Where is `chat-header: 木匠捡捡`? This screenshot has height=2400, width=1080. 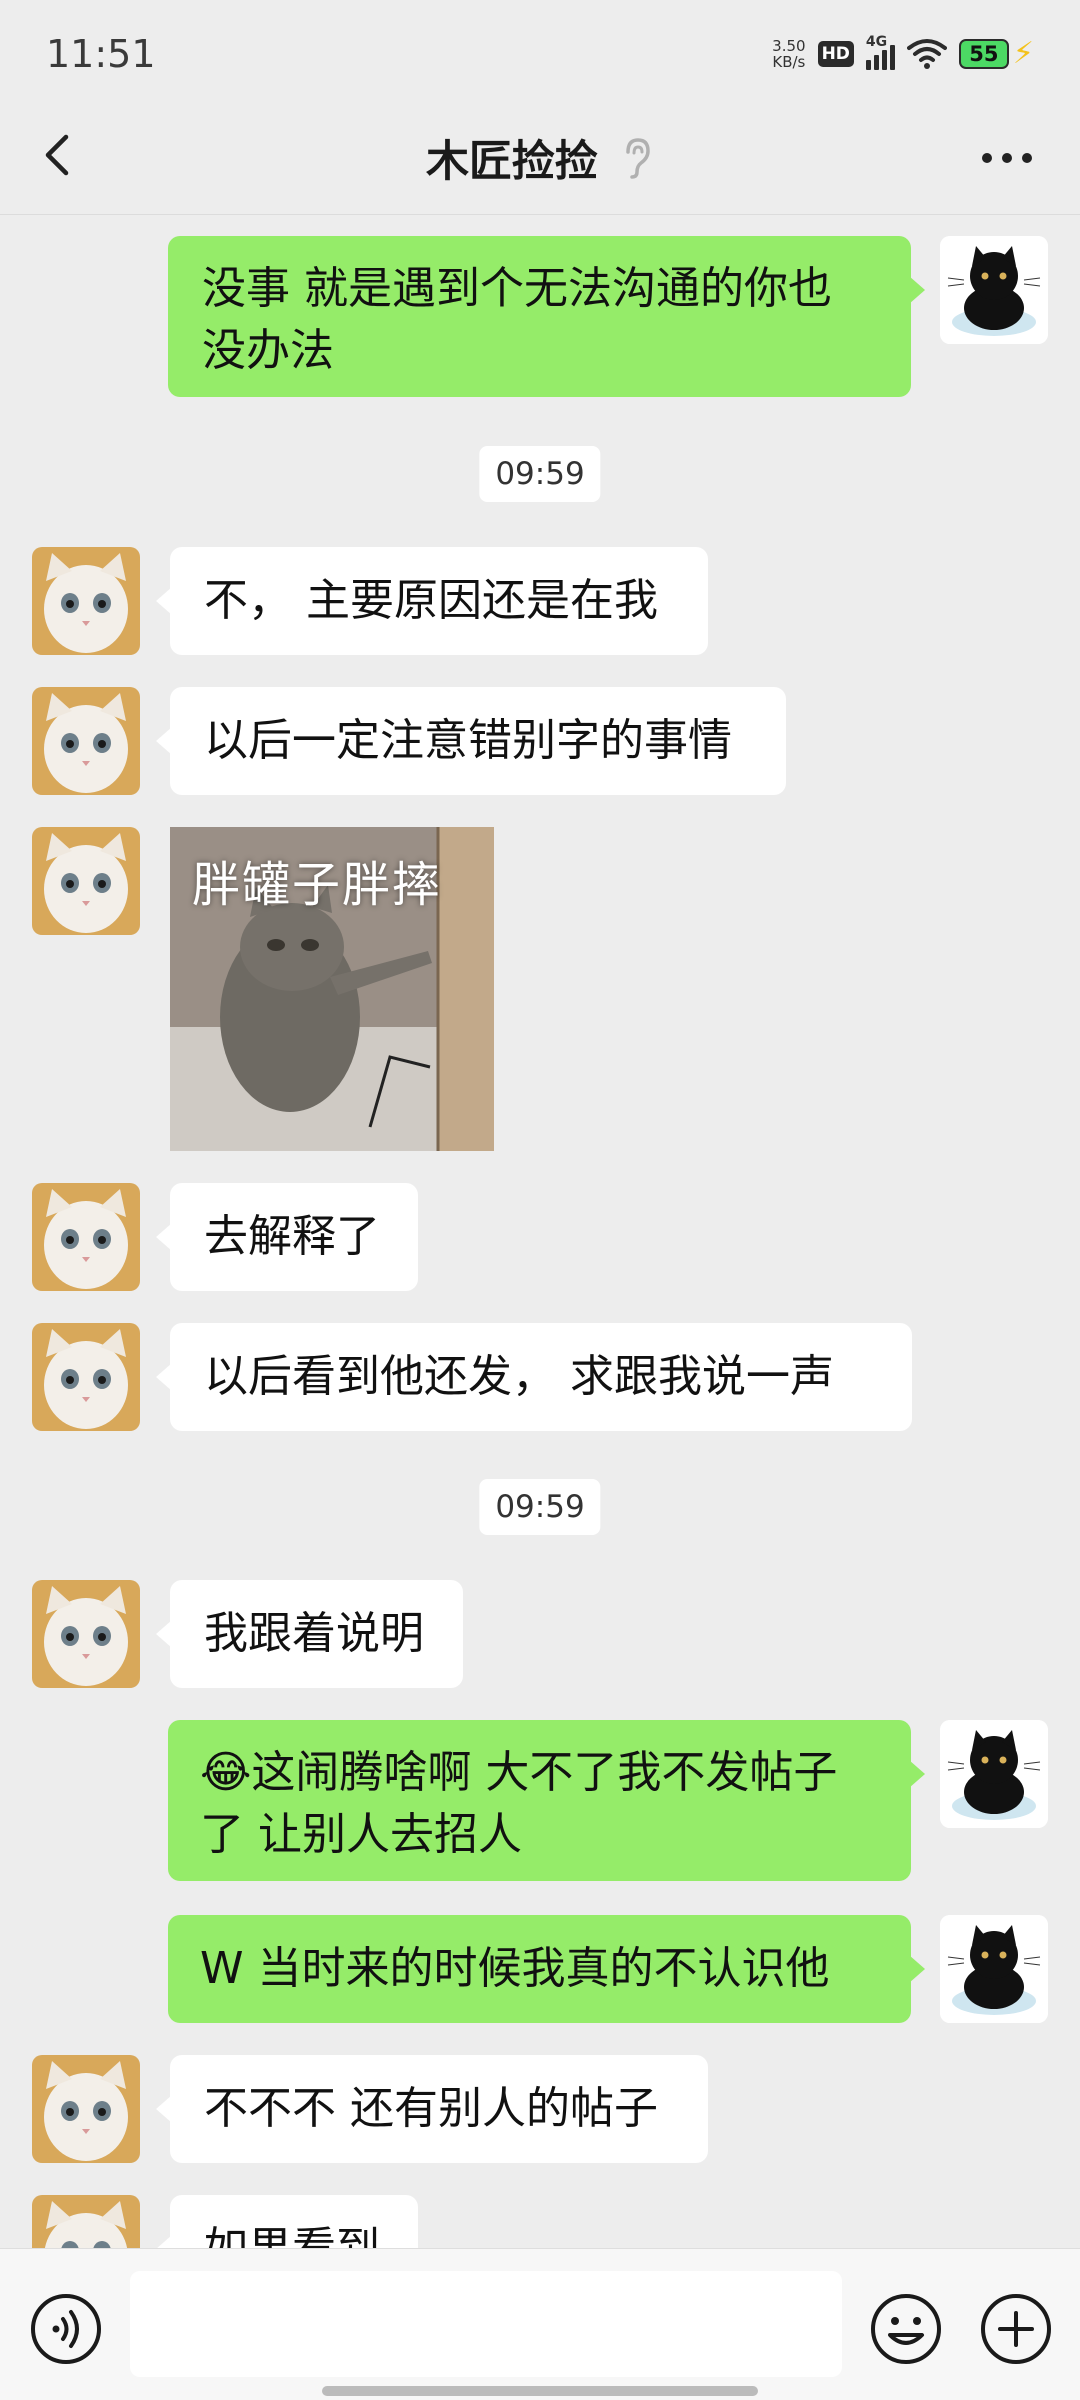
chat-header: 木匠捡捡 is located at coordinates (540, 157).